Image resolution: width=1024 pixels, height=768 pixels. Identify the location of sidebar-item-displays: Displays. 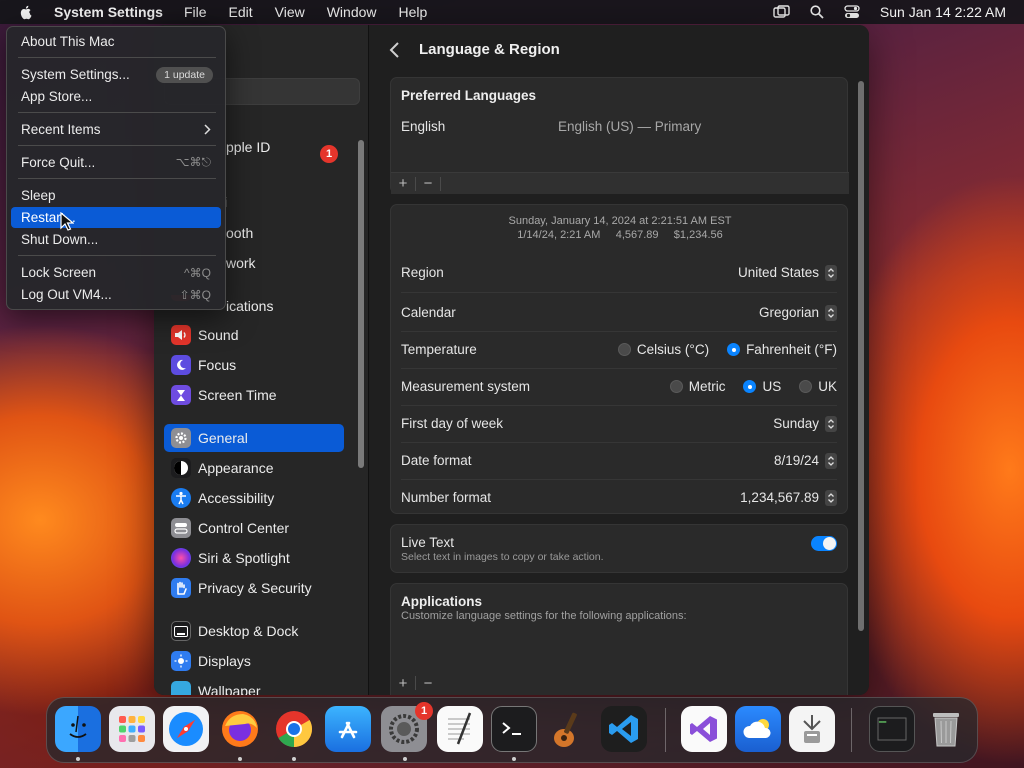
(254, 661).